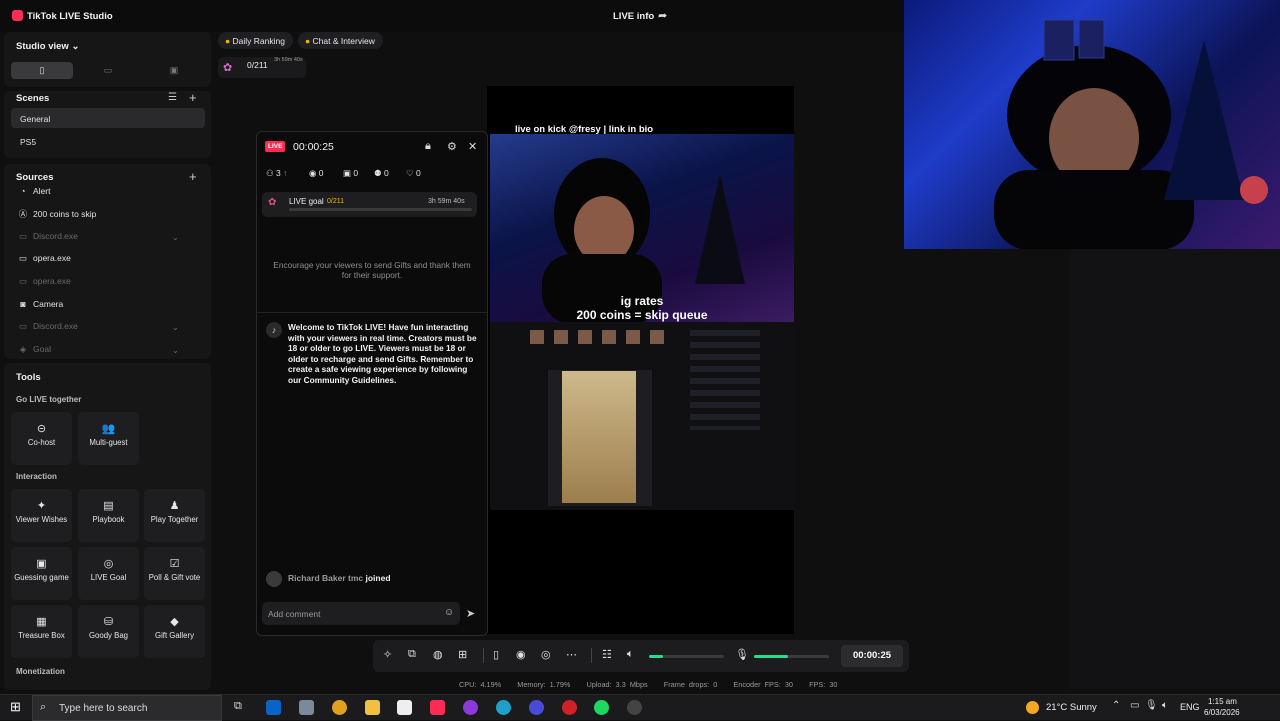 The width and height of the screenshot is (1280, 721). Describe the element at coordinates (633, 16) in the screenshot. I see `live-info-label: LIVE info` at that location.